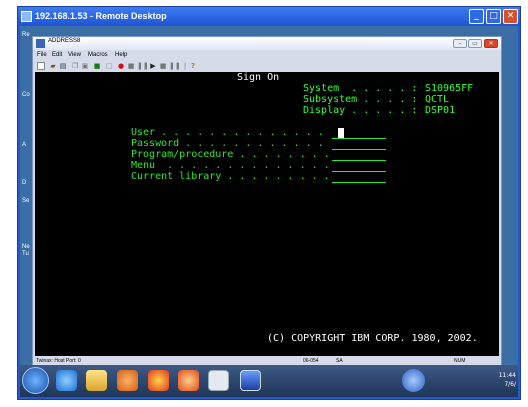  I want to click on subsystem-label: Subsystem . . . . :, so click(360, 99).